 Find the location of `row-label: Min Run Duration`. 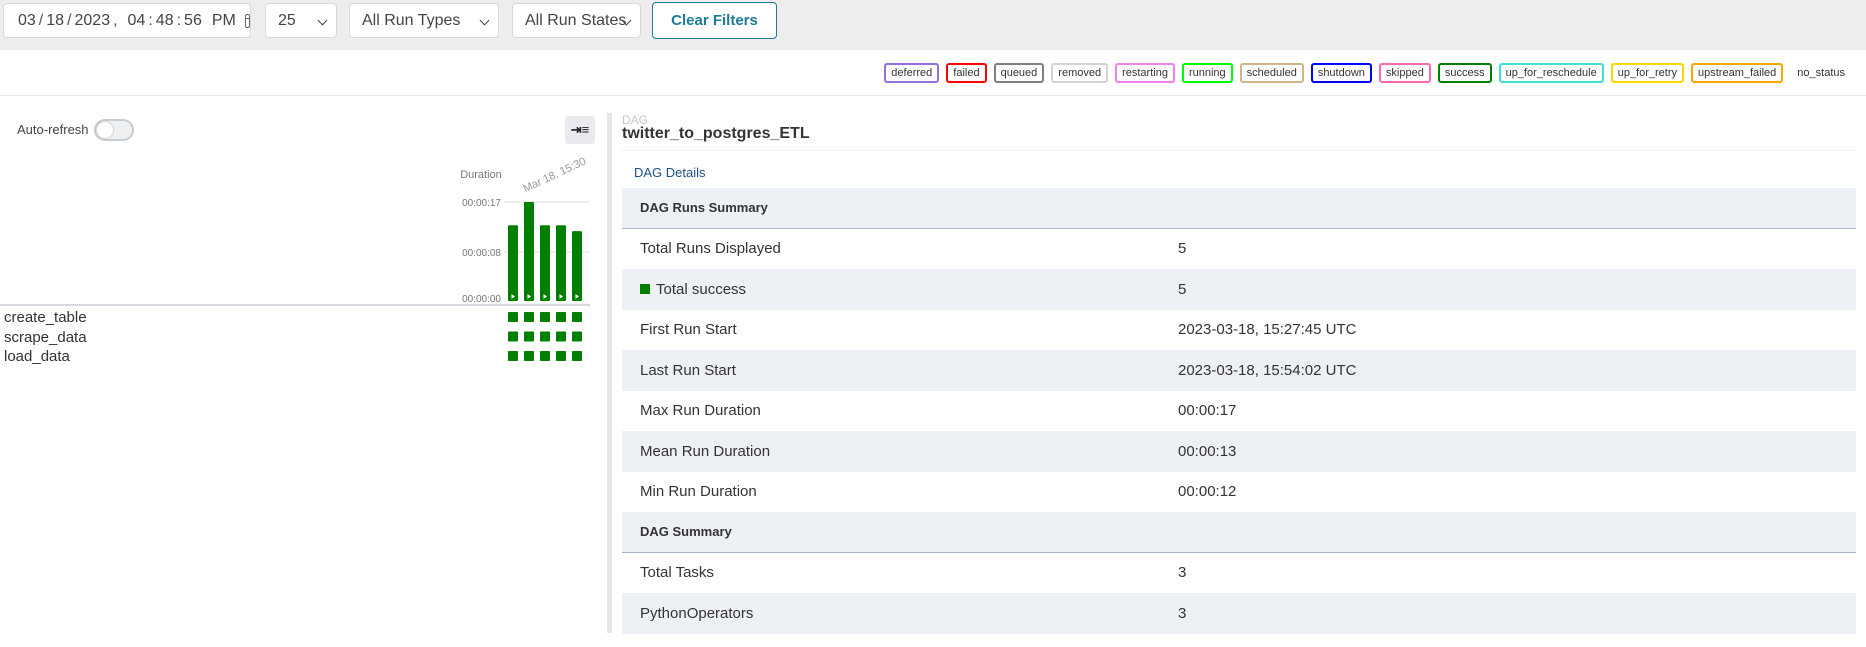

row-label: Min Run Duration is located at coordinates (698, 492).